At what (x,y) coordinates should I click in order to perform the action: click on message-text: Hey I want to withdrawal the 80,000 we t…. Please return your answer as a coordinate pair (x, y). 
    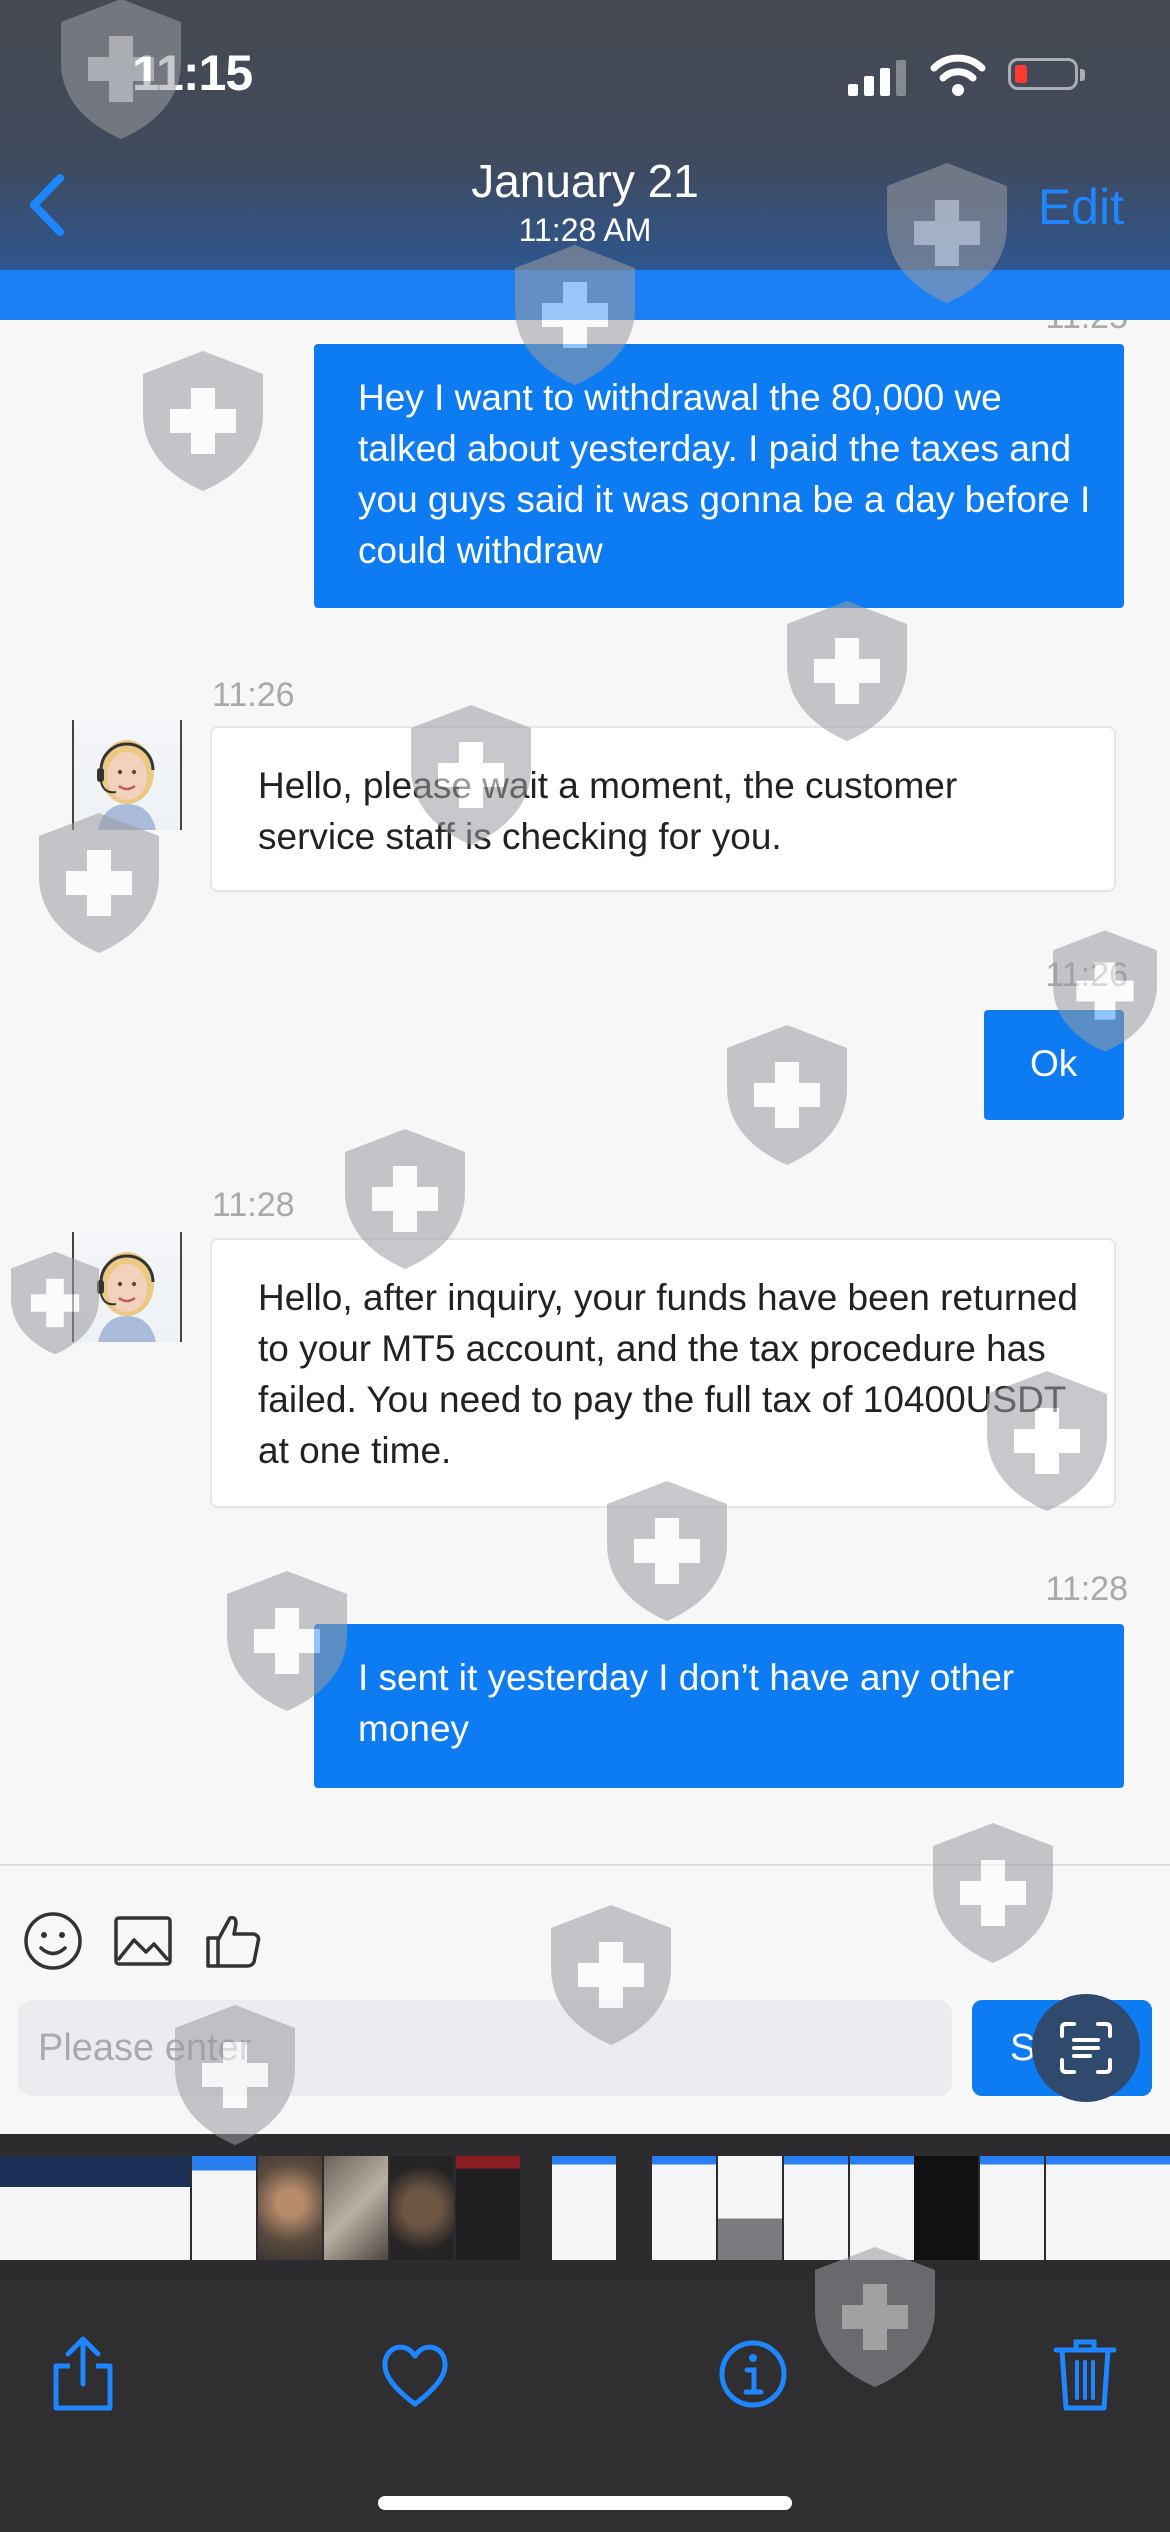
    Looking at the image, I should click on (724, 474).